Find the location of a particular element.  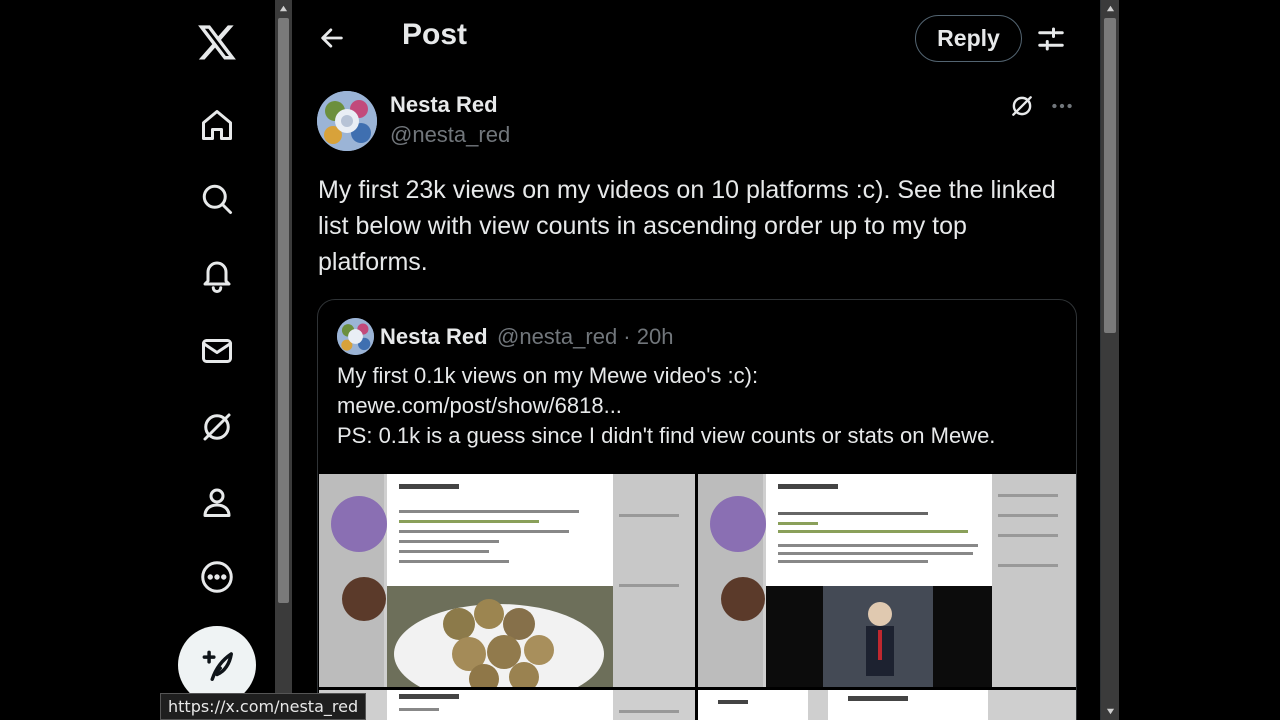

more-icon is located at coordinates (217, 577).